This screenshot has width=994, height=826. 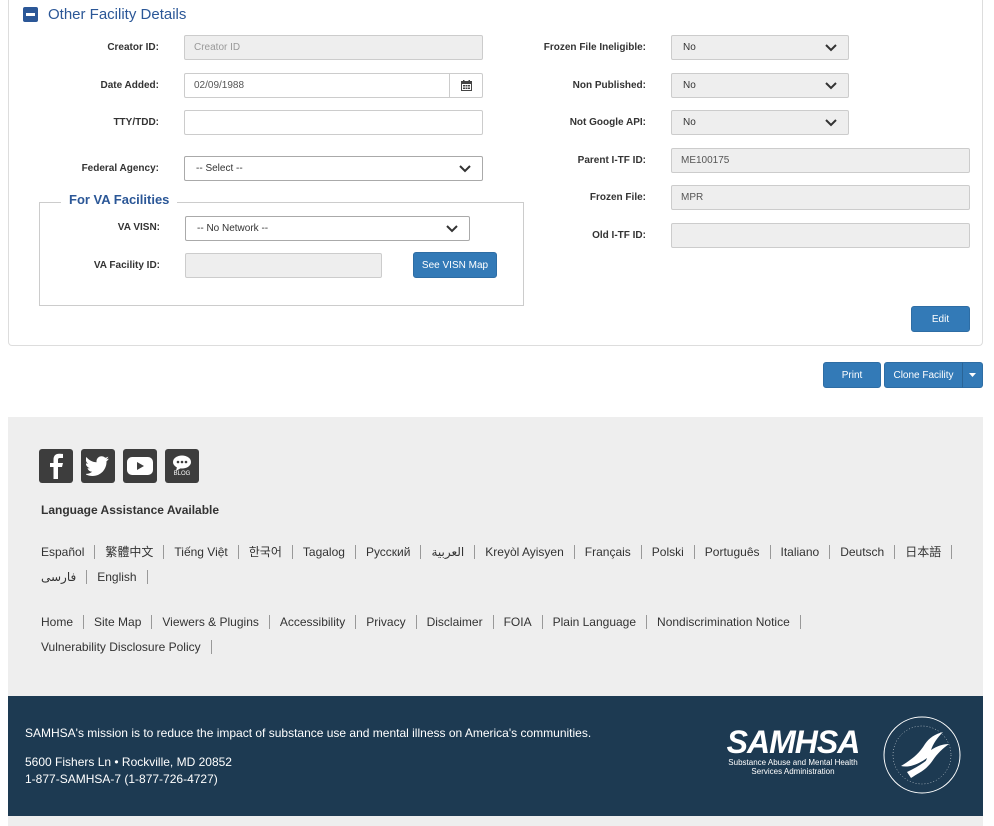 I want to click on footer-link-plain-language: Plain Language, so click(x=600, y=622).